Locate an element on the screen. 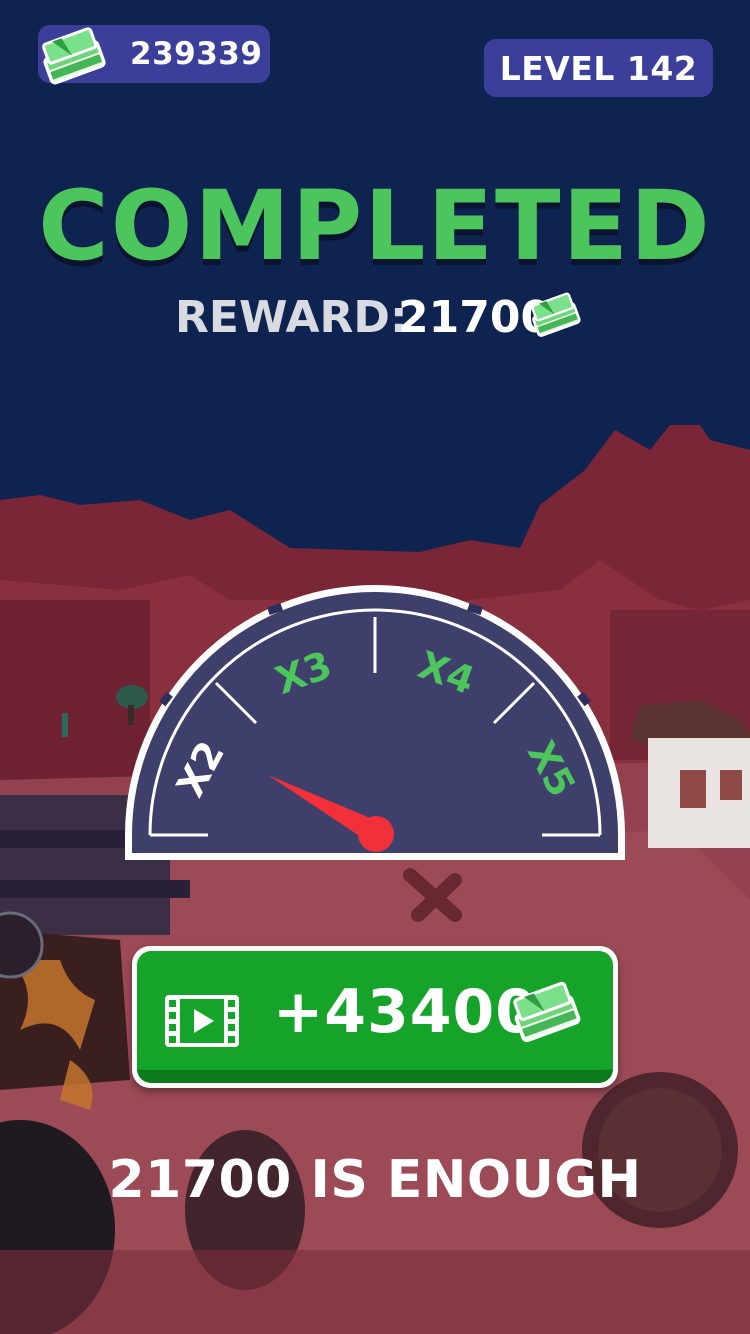 Image resolution: width=750 pixels, height=1334 pixels. reward-row: REWARD: 21700 is located at coordinates (375, 323).